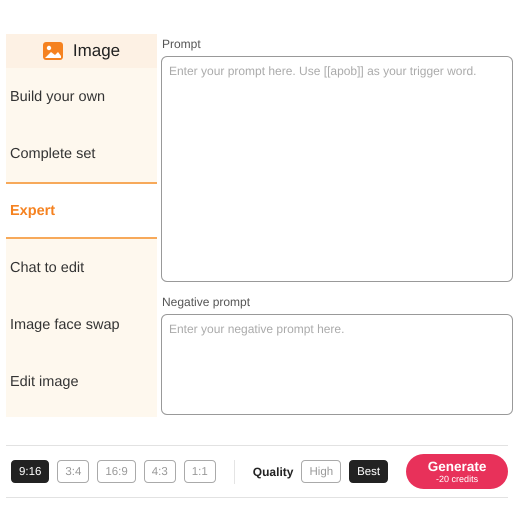 The height and width of the screenshot is (514, 513). I want to click on quality-label: Quality, so click(273, 471).